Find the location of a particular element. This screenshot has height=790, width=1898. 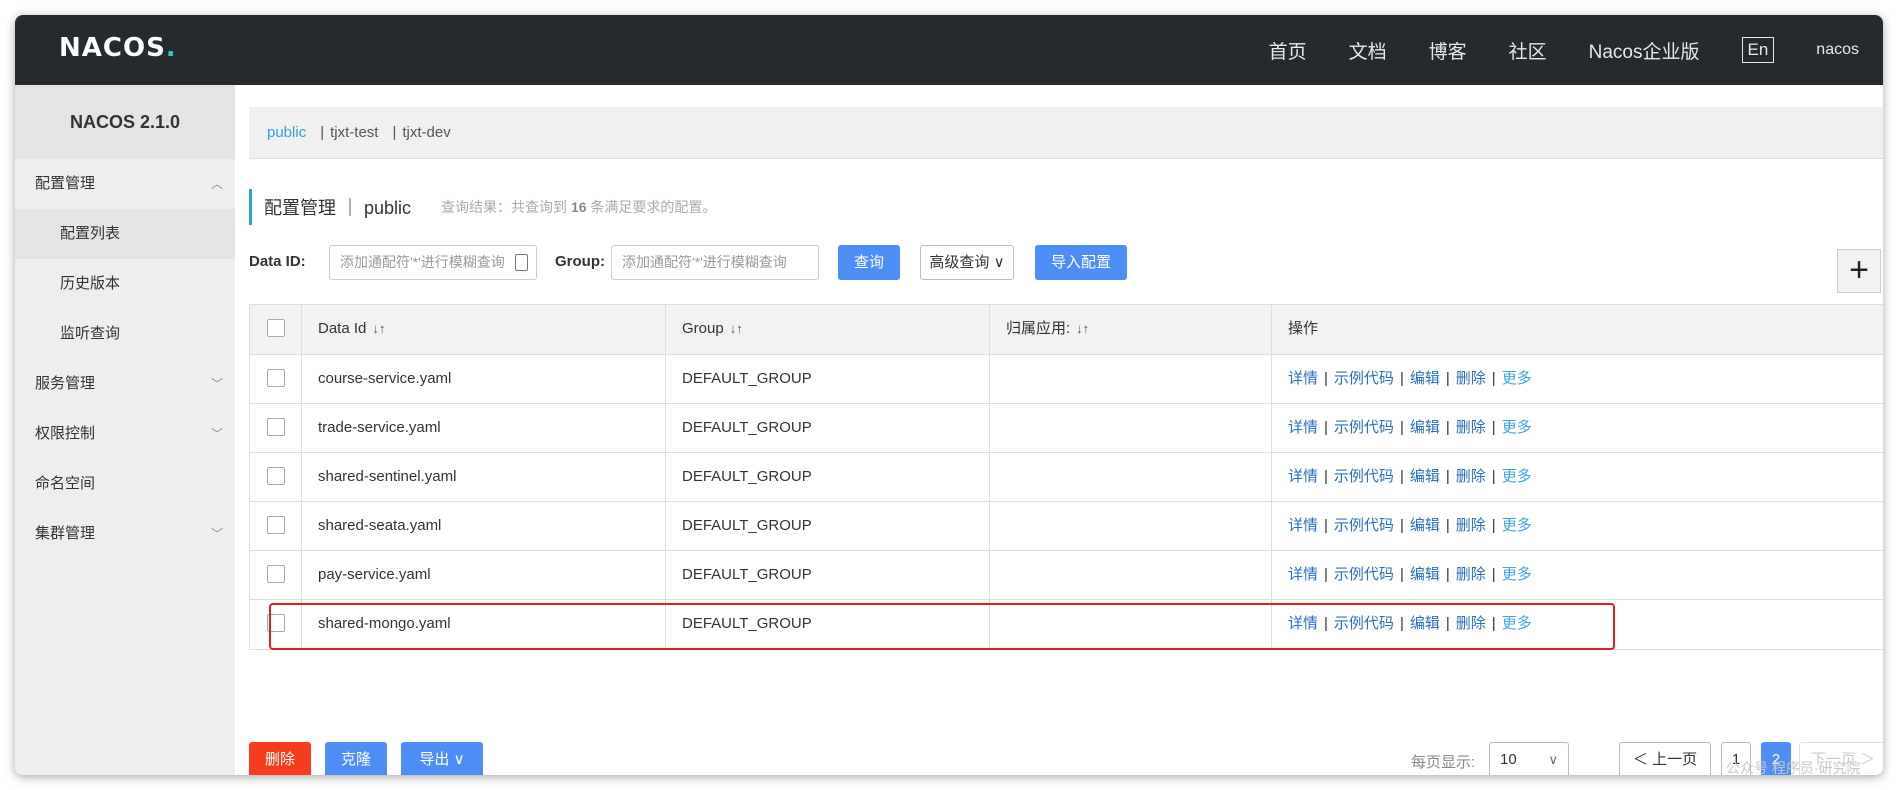

header-app: 归属应用: ↓↑ is located at coordinates (1131, 329).